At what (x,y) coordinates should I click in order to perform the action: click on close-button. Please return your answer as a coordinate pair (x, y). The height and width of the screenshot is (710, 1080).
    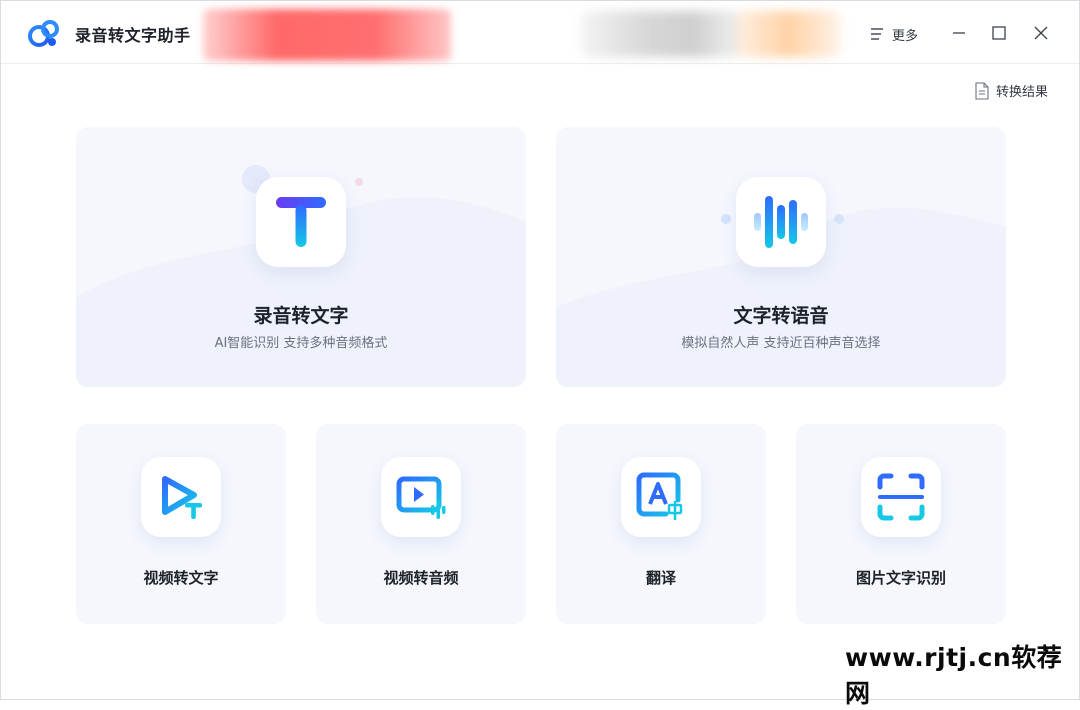
    Looking at the image, I should click on (1041, 33).